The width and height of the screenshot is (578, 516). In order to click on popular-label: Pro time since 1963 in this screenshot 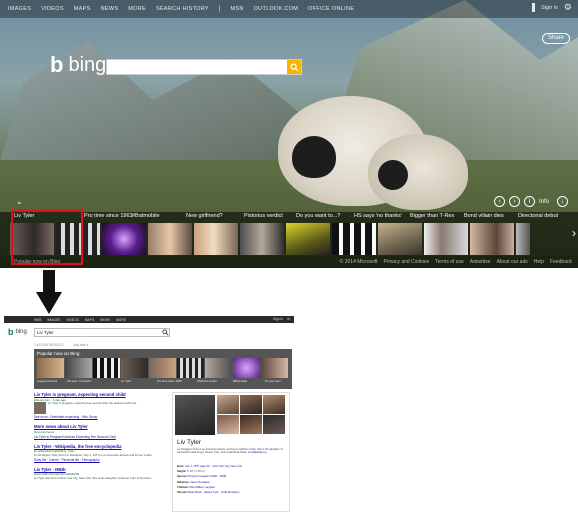, I will do `click(169, 381)`.